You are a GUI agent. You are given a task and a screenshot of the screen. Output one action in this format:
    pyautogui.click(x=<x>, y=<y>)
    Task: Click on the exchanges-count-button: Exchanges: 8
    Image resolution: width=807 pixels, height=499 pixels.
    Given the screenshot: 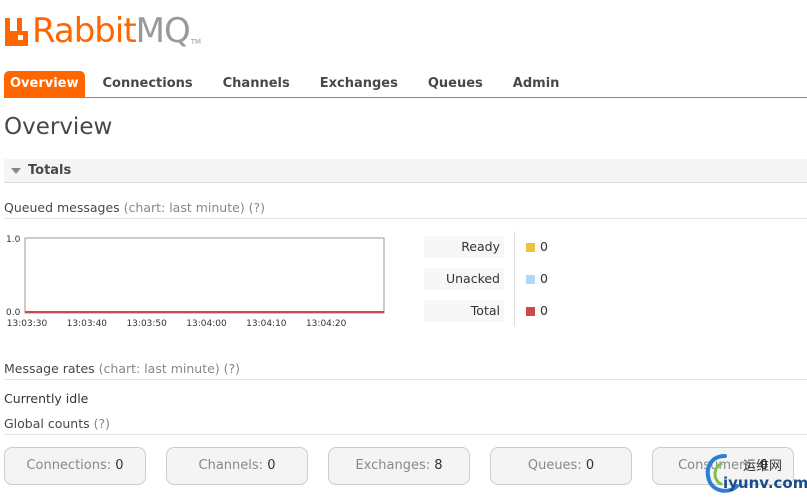 What is the action you would take?
    pyautogui.click(x=399, y=466)
    